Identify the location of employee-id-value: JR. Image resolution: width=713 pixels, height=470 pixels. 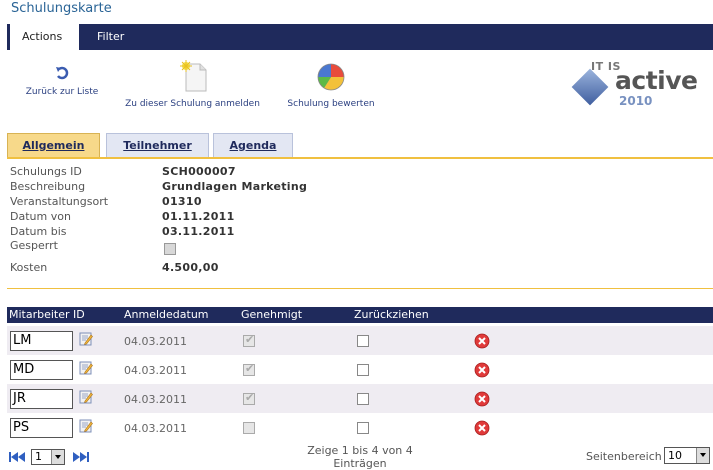
(19, 398).